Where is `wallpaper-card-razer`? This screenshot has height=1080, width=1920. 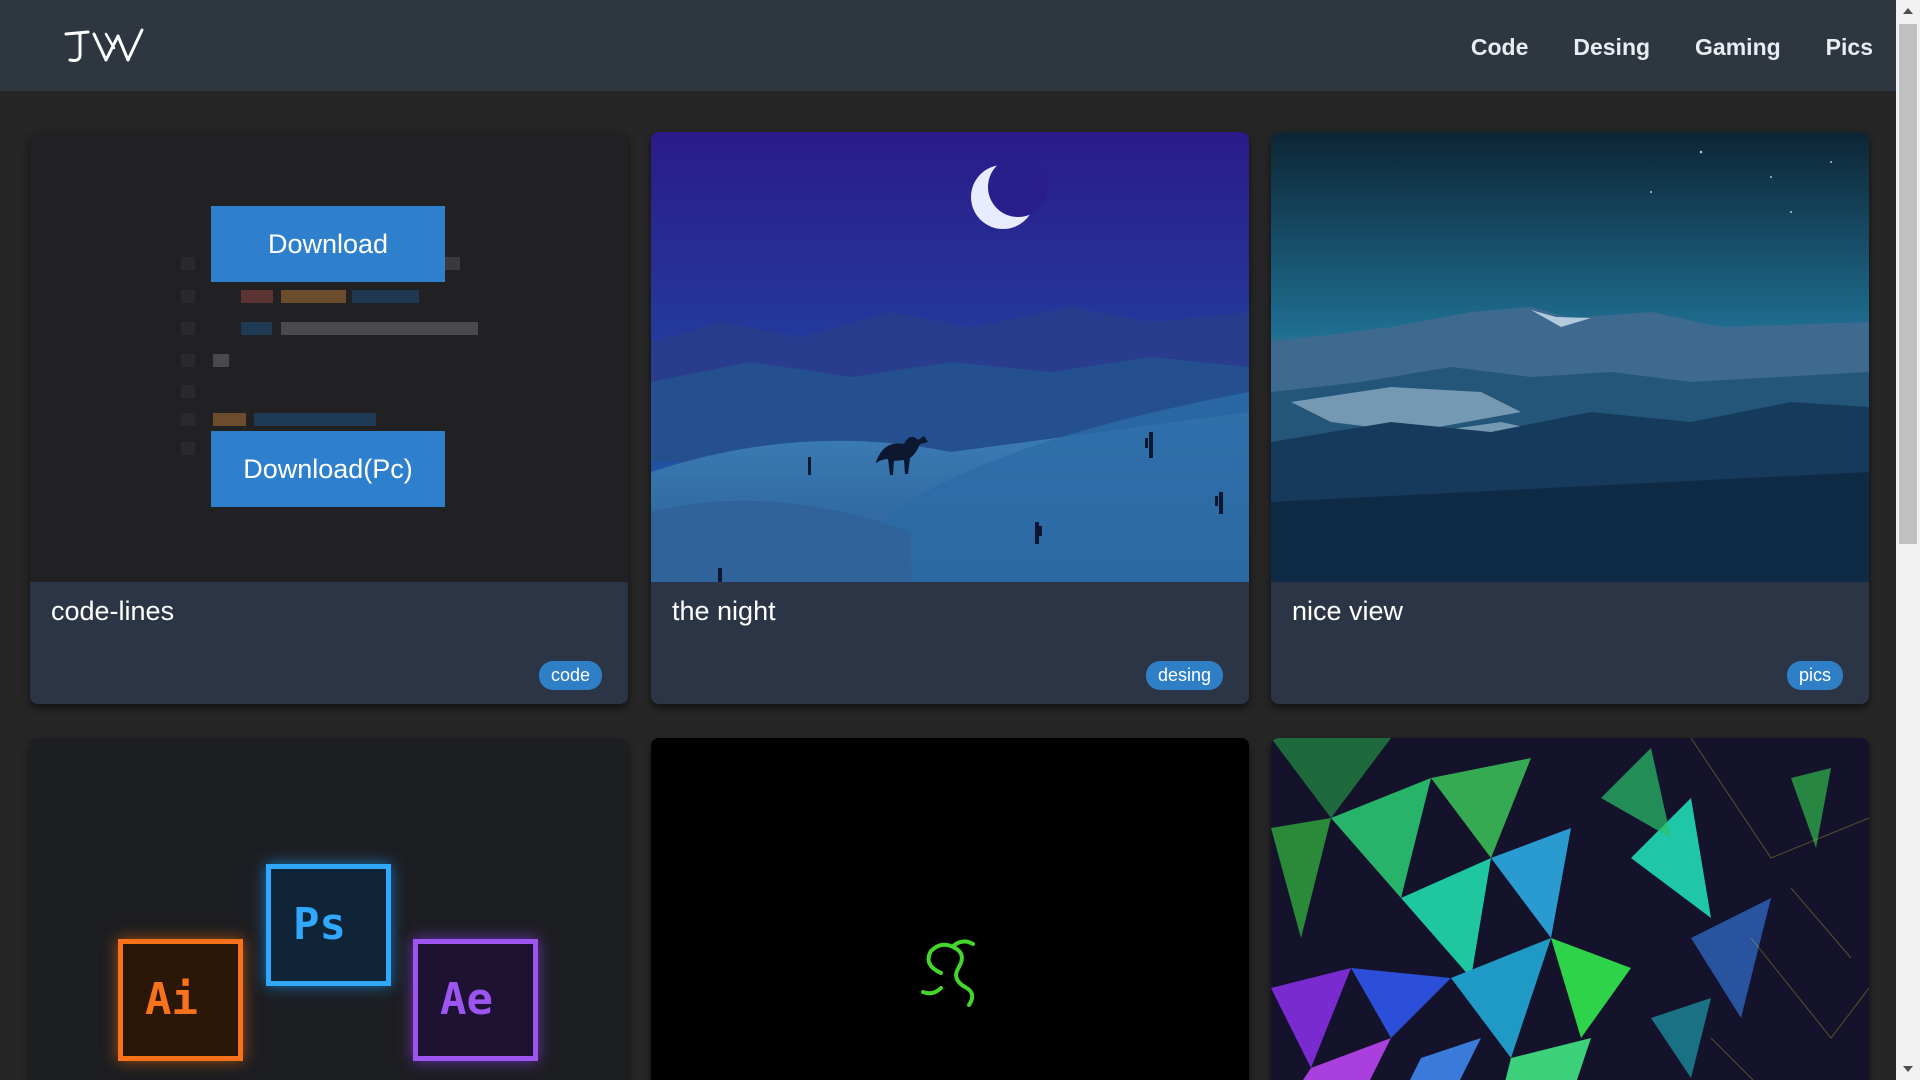
wallpaper-card-razer is located at coordinates (950, 909).